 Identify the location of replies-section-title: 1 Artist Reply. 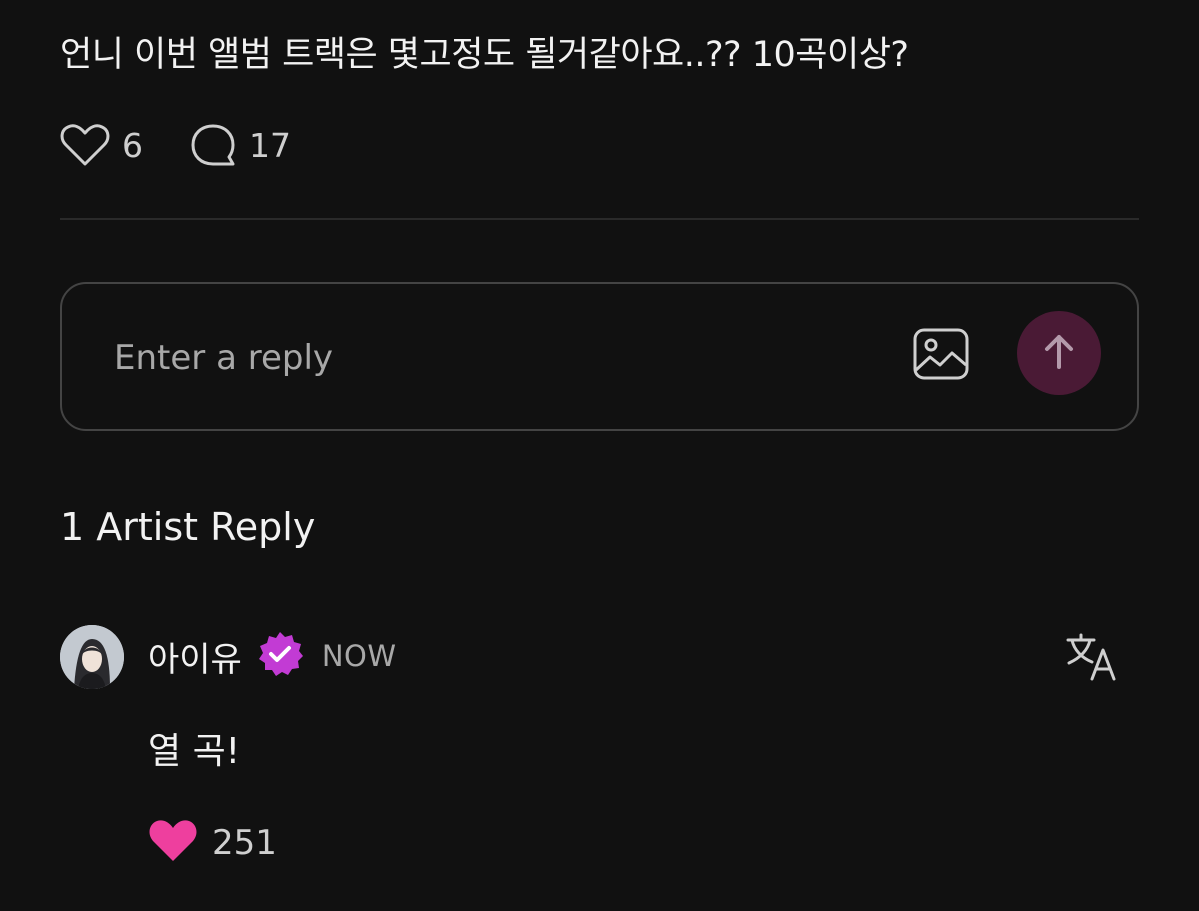
(188, 527).